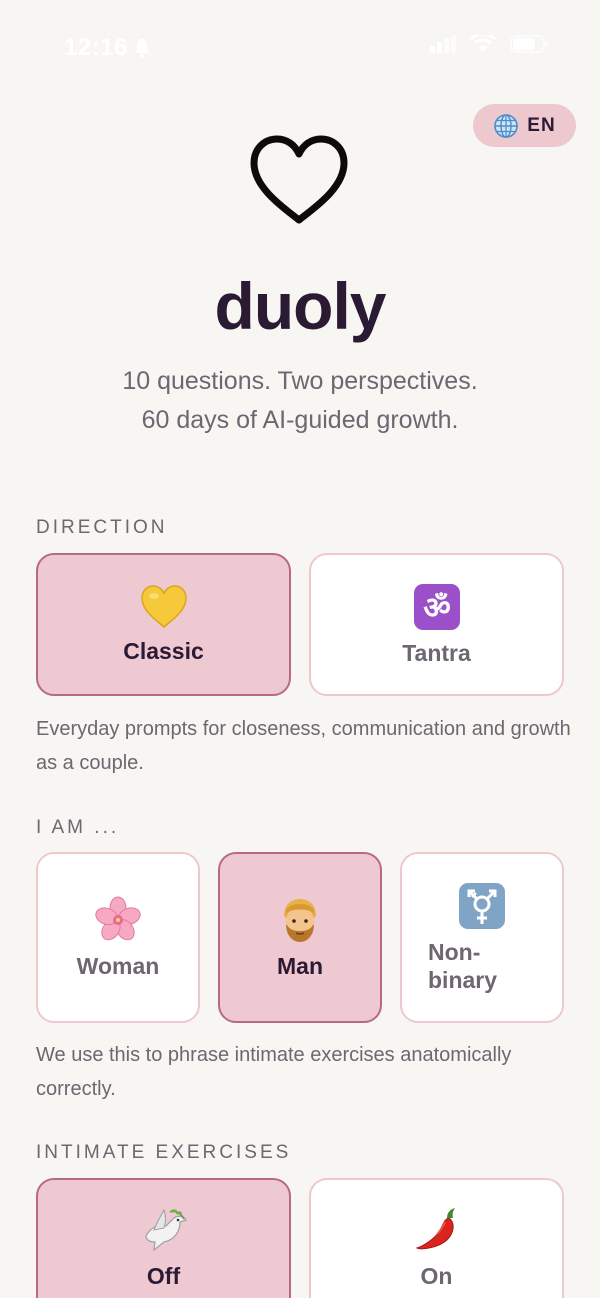 This screenshot has width=600, height=1298. I want to click on wifi-icon, so click(483, 43).